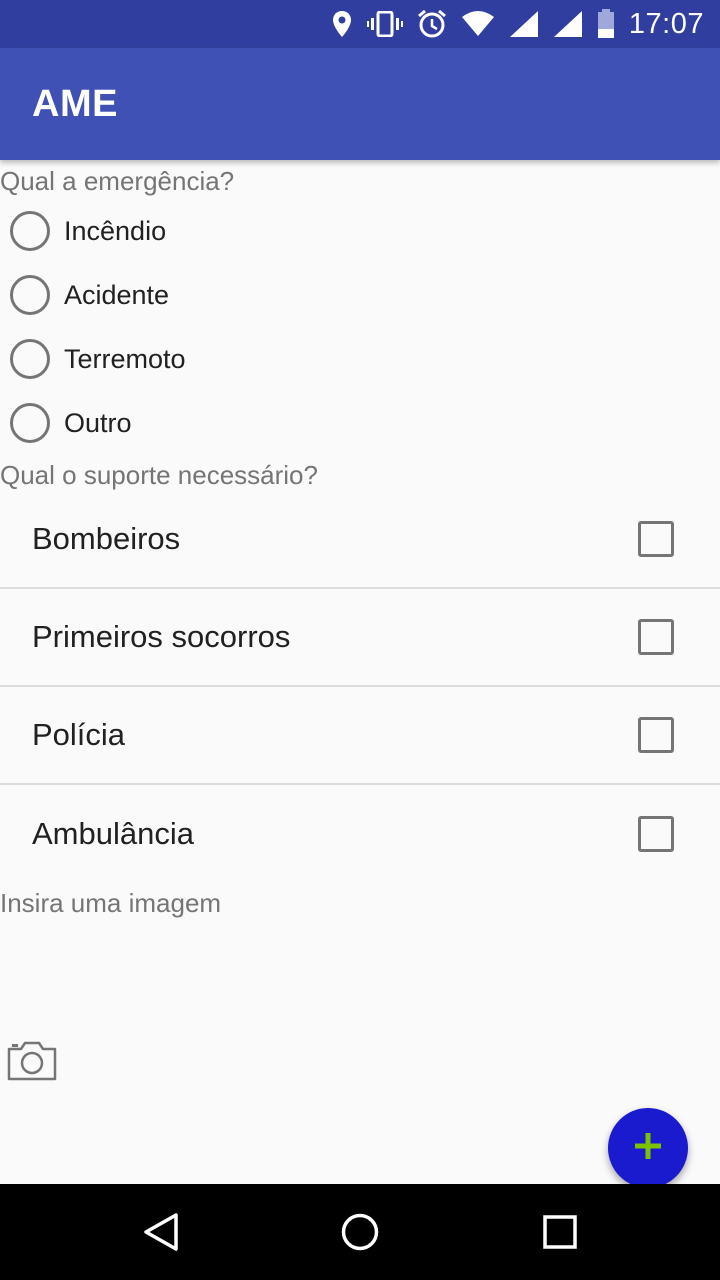  What do you see at coordinates (106, 538) in the screenshot?
I see `checkbox-label: Bombeiros` at bounding box center [106, 538].